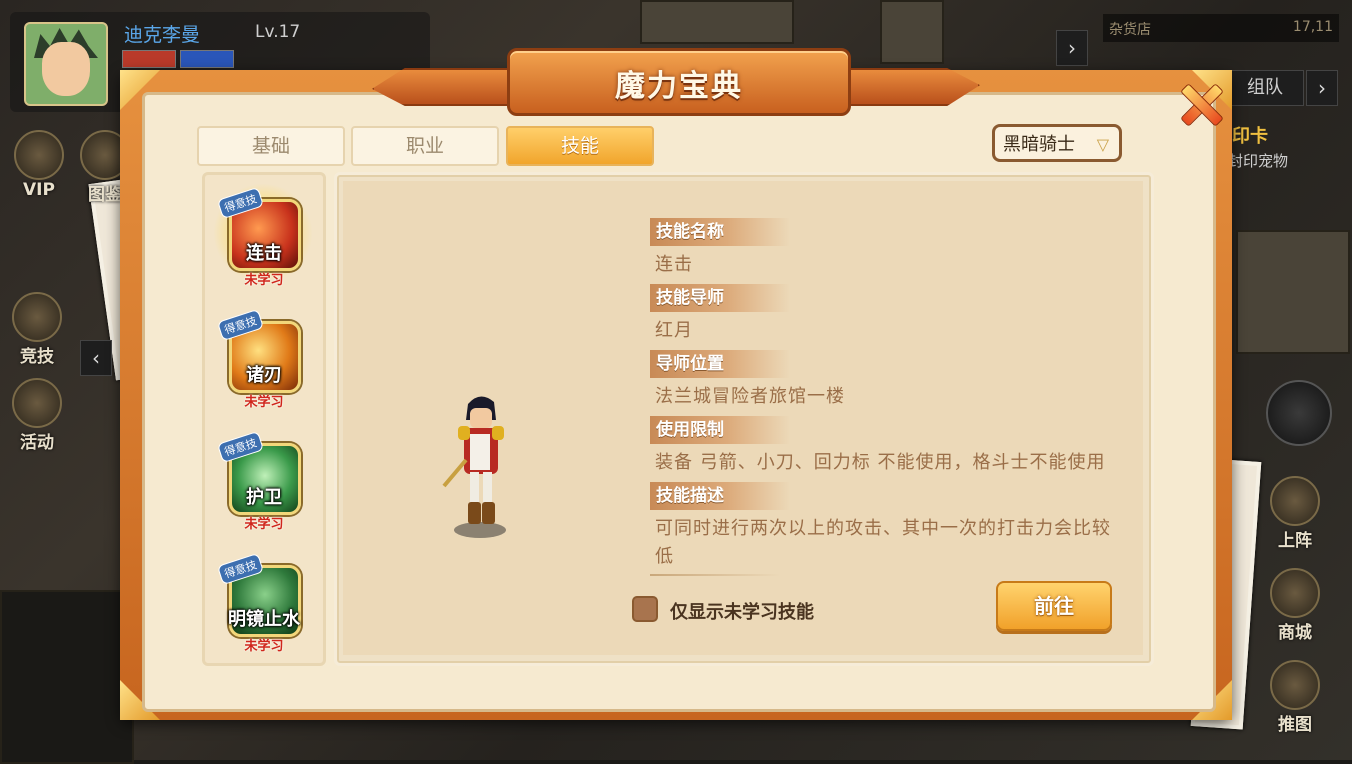  What do you see at coordinates (37, 403) in the screenshot?
I see `events-icon` at bounding box center [37, 403].